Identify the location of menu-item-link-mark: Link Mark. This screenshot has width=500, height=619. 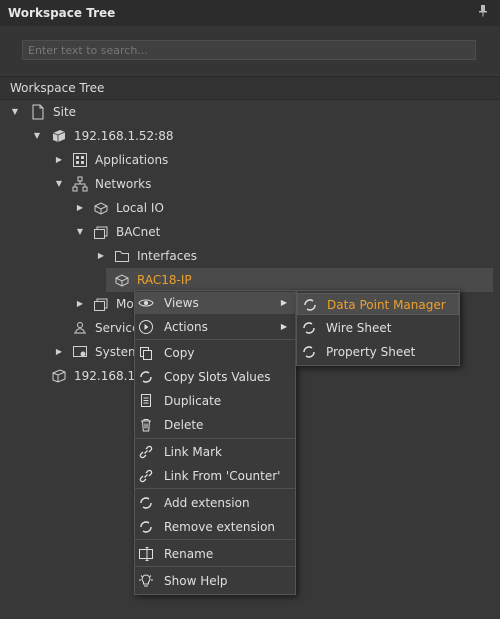
(215, 452).